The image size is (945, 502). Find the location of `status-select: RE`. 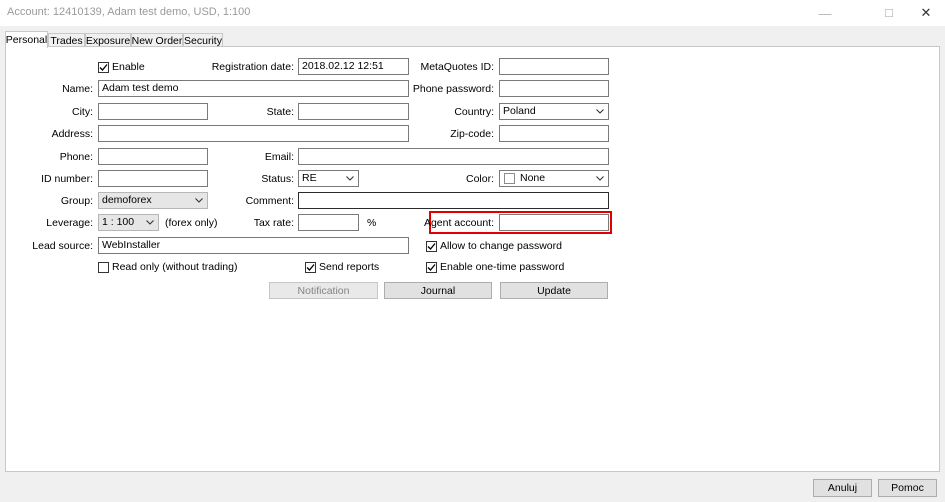

status-select: RE is located at coordinates (328, 178).